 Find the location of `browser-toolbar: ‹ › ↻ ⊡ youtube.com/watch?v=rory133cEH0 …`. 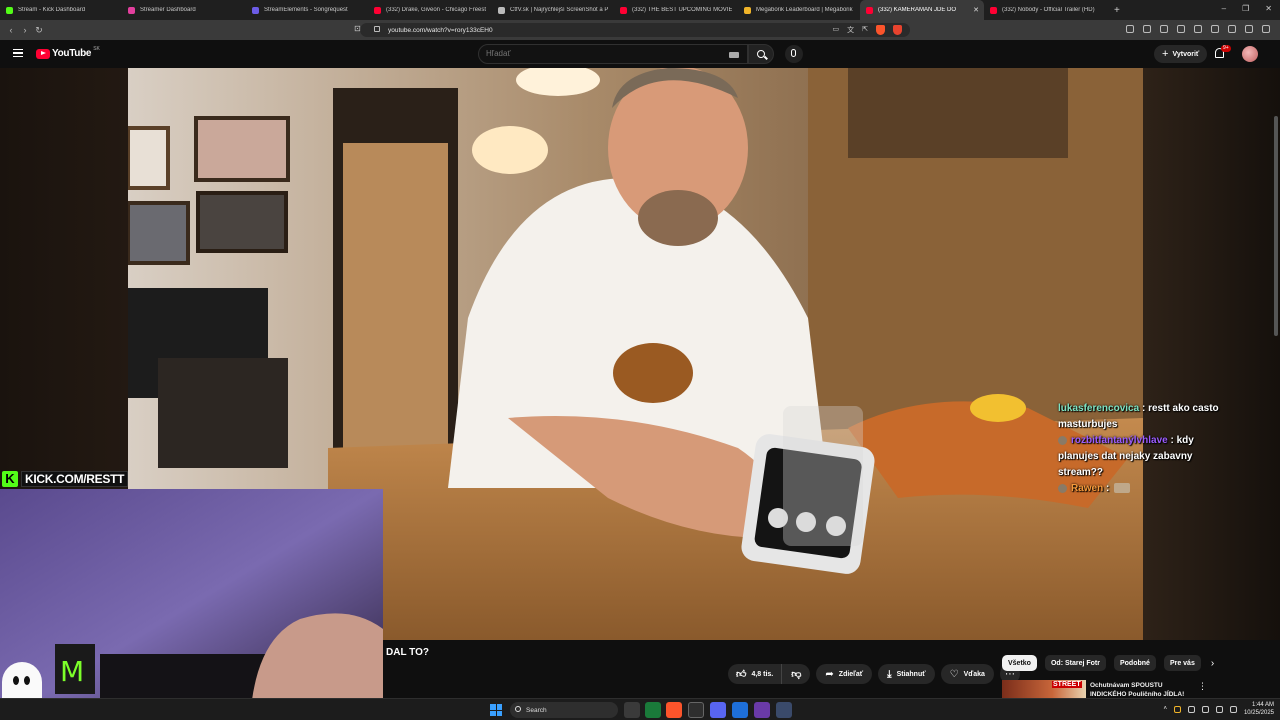

browser-toolbar: ‹ › ↻ ⊡ youtube.com/watch?v=rory133cEH0 … is located at coordinates (640, 30).